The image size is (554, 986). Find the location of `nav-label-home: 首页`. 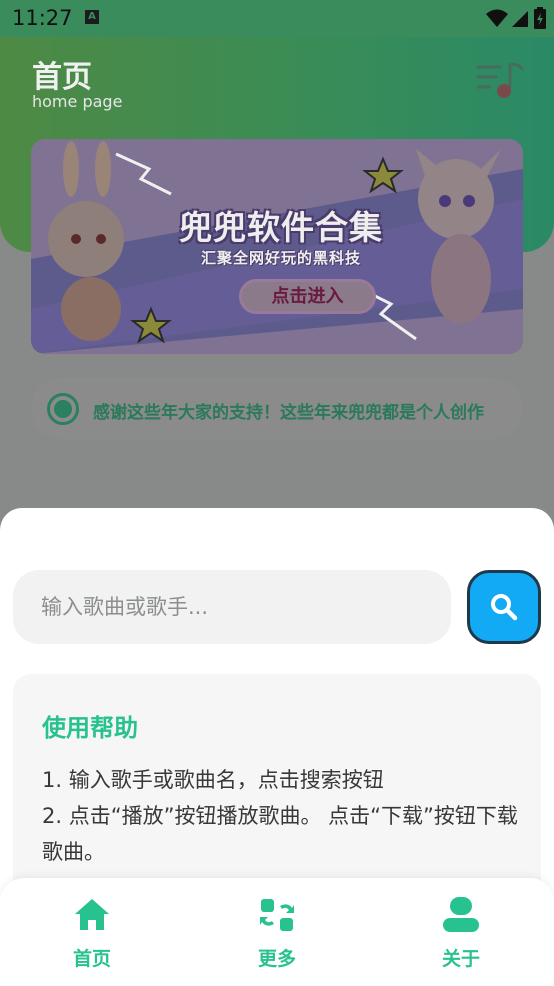

nav-label-home: 首页 is located at coordinates (91, 959).